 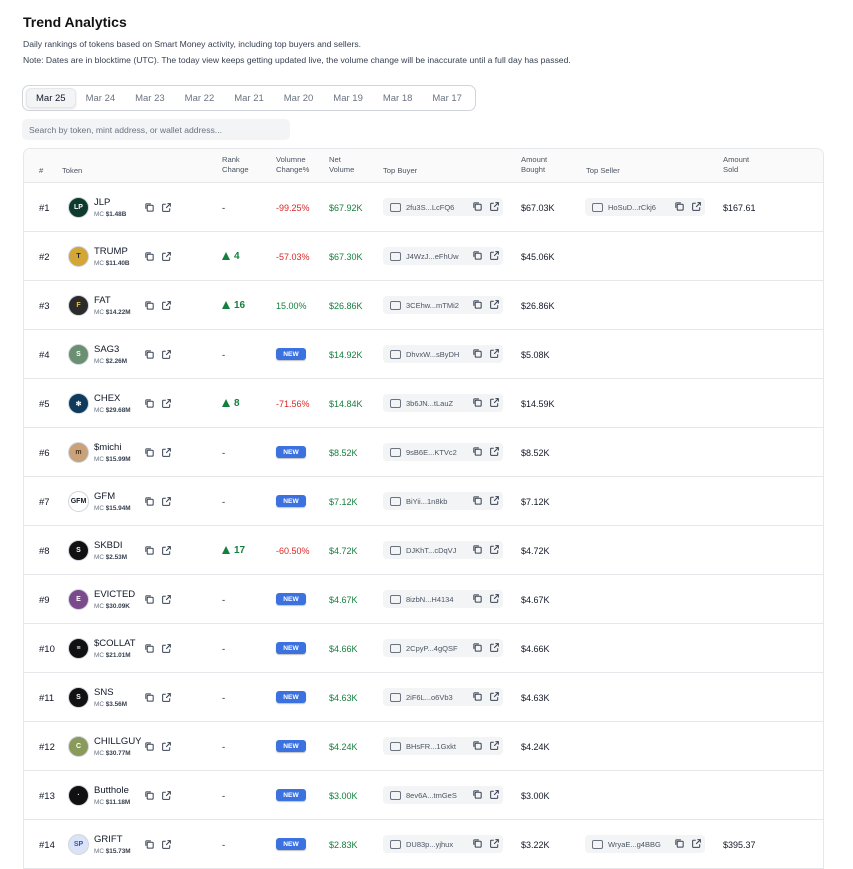 I want to click on token-symbol: SKBDI, so click(x=108, y=545).